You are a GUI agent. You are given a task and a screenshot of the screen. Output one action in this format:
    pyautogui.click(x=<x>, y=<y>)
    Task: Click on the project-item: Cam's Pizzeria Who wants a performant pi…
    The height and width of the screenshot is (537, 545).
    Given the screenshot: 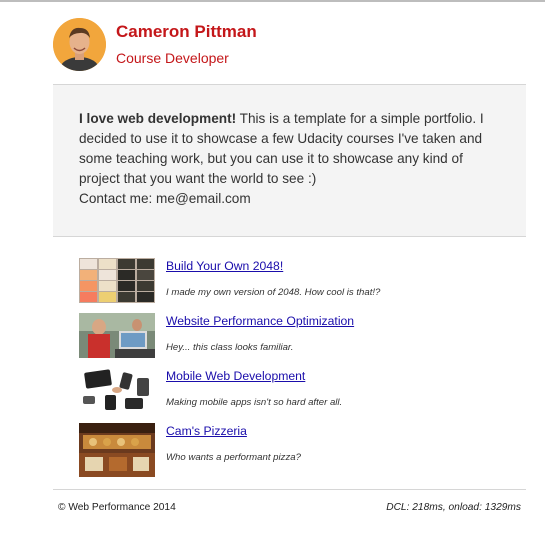 What is the action you would take?
    pyautogui.click(x=289, y=450)
    